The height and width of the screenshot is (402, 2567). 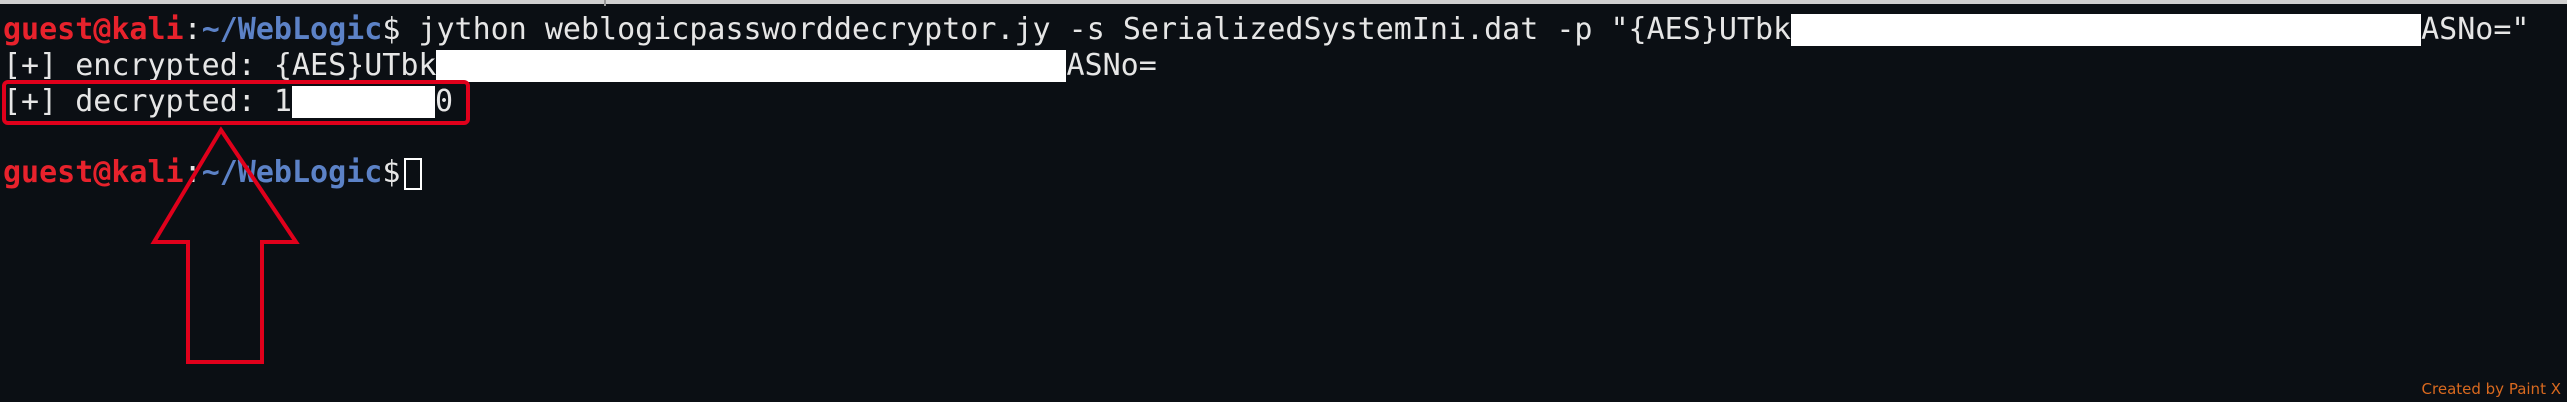 I want to click on prompt-user-host: guest@kali, so click(x=93, y=29).